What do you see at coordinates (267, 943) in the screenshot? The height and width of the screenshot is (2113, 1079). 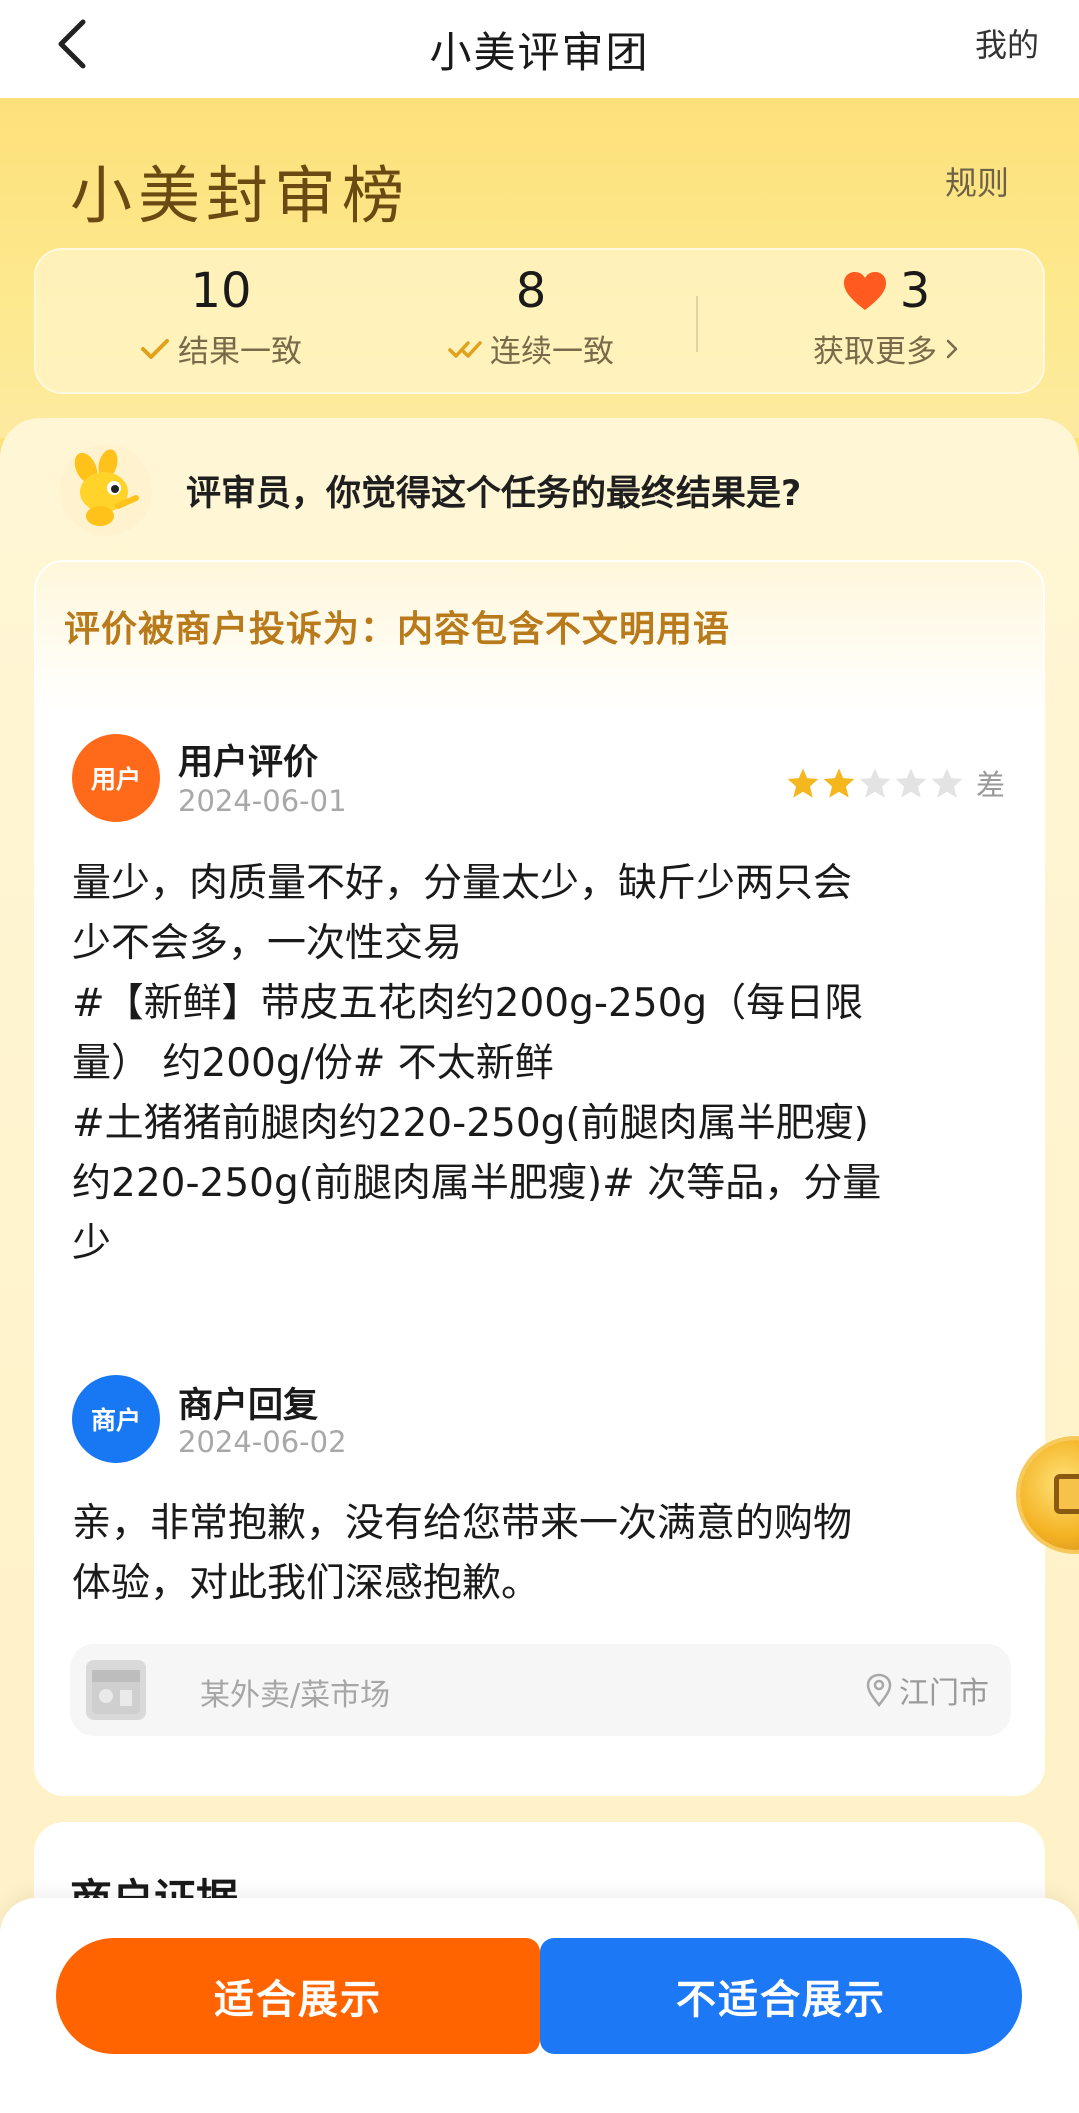 I see `review-line: 少不会多，一次性交易` at bounding box center [267, 943].